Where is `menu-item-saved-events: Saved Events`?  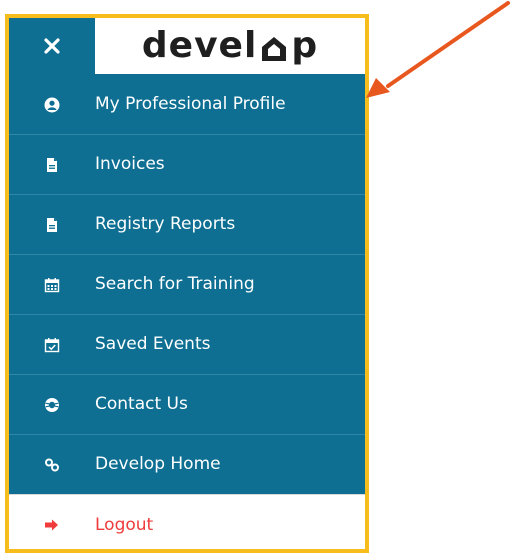 menu-item-saved-events: Saved Events is located at coordinates (187, 344).